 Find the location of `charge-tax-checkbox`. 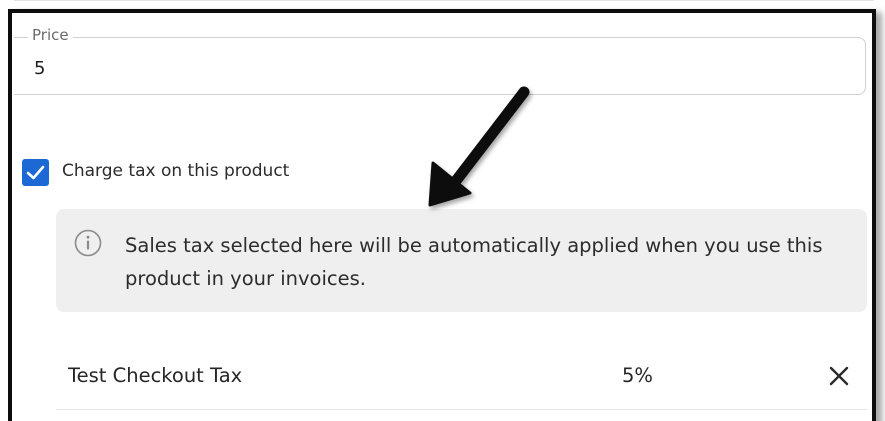

charge-tax-checkbox is located at coordinates (35, 172).